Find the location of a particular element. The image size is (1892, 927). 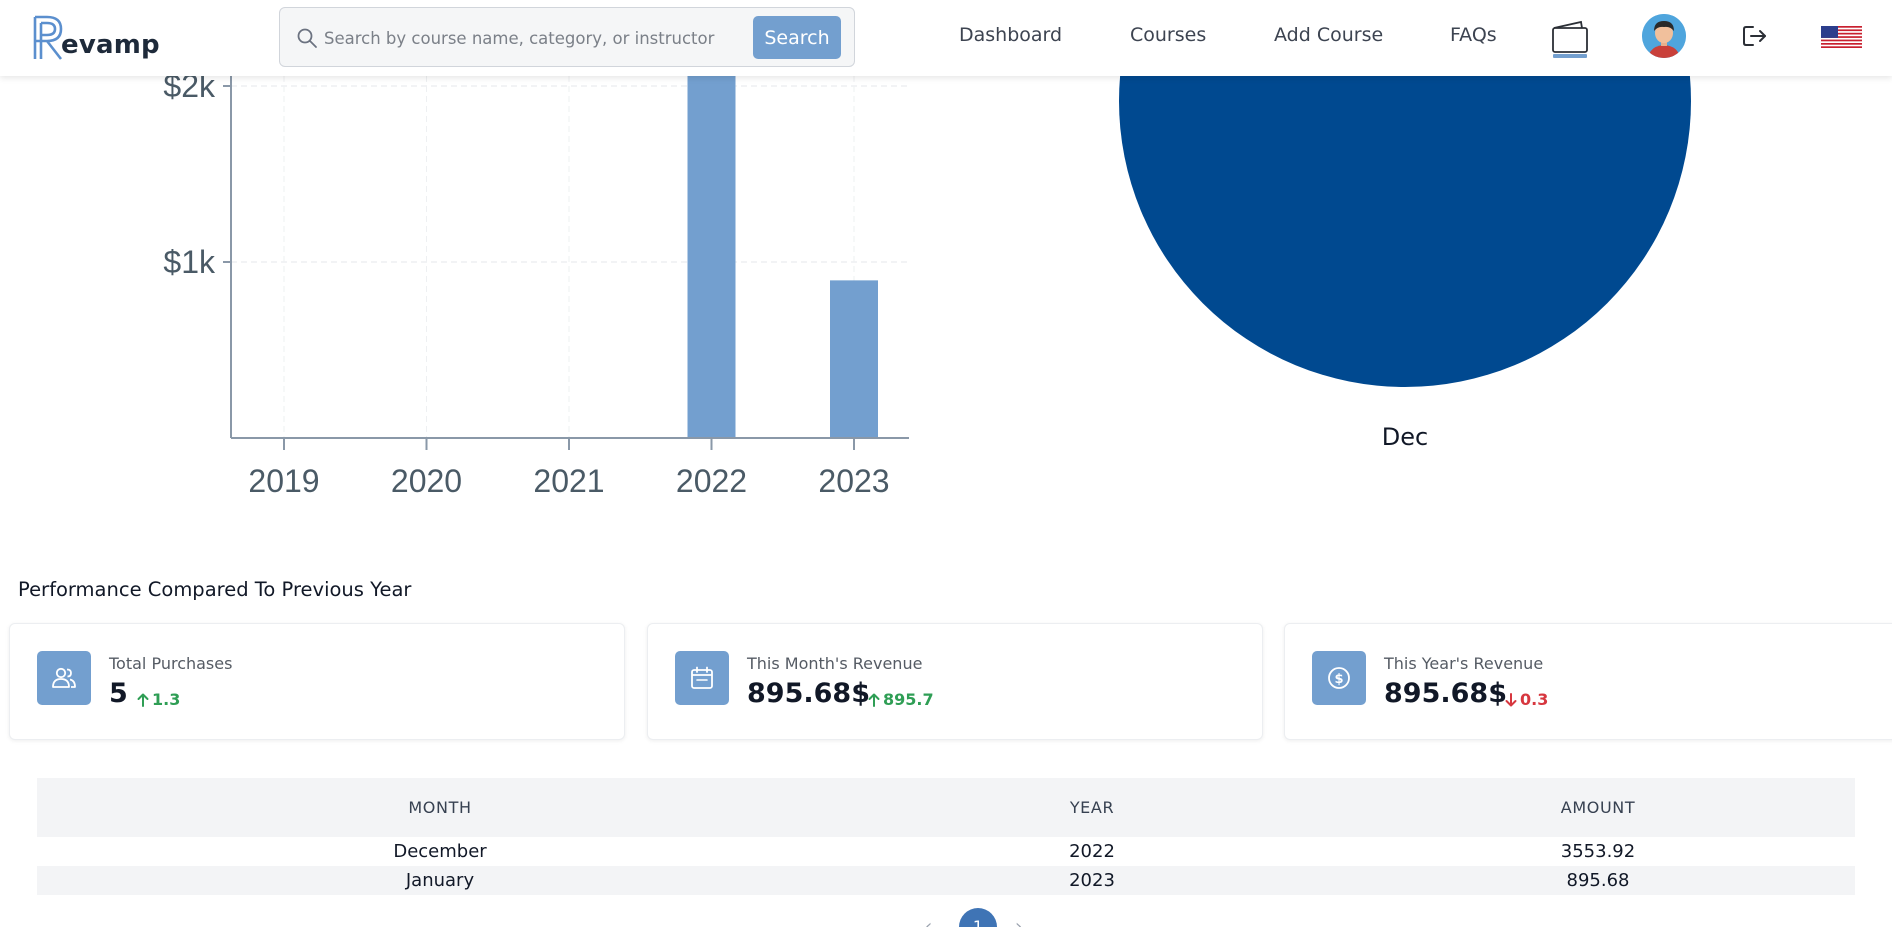

column-header-amount: AMOUNT is located at coordinates (1598, 807).